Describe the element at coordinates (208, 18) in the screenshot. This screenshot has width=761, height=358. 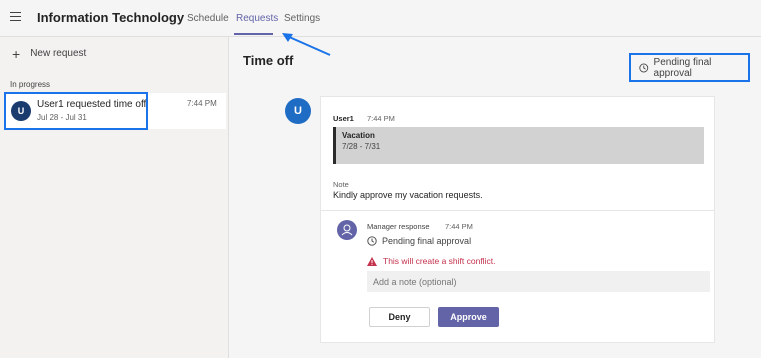
I see `tab-schedule: Schedule` at that location.